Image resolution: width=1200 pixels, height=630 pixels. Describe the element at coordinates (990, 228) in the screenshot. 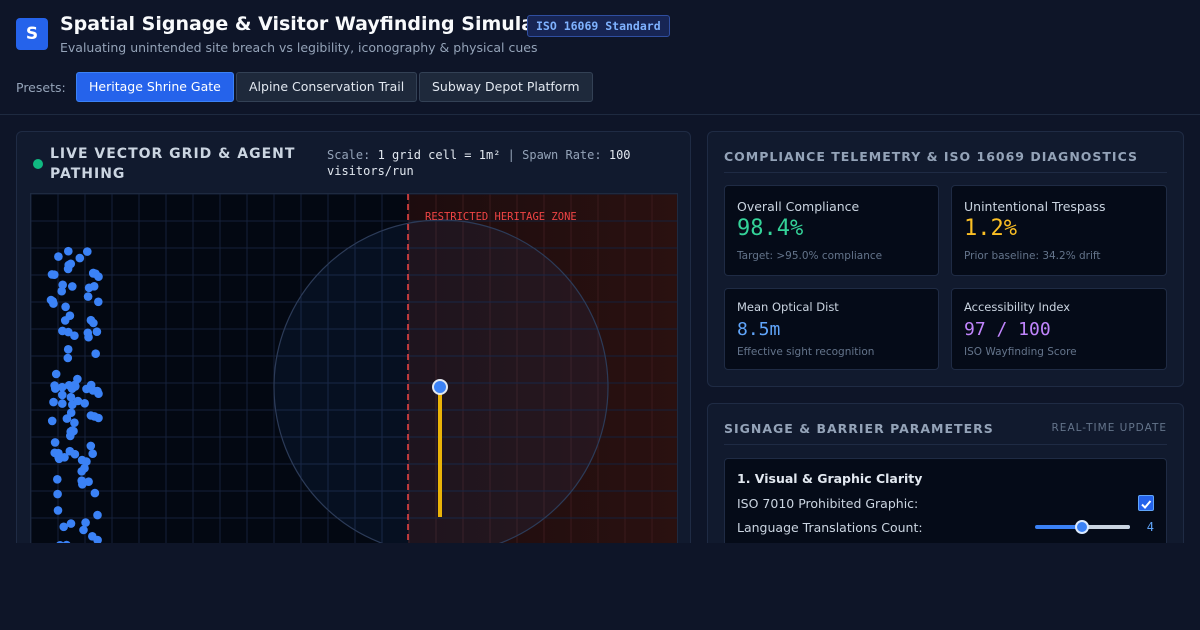

I see `card-value: 1.2%` at that location.